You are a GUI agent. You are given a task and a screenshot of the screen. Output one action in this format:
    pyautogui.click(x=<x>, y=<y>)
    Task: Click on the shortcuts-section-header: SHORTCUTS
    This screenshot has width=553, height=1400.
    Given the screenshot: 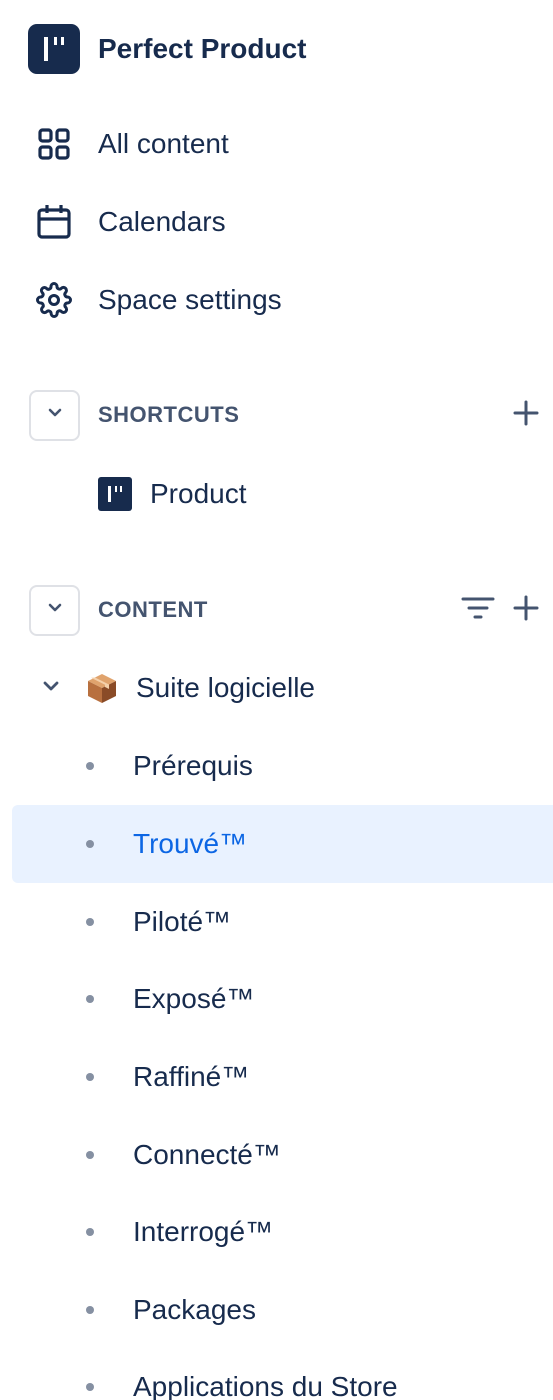 What is the action you would take?
    pyautogui.click(x=289, y=415)
    